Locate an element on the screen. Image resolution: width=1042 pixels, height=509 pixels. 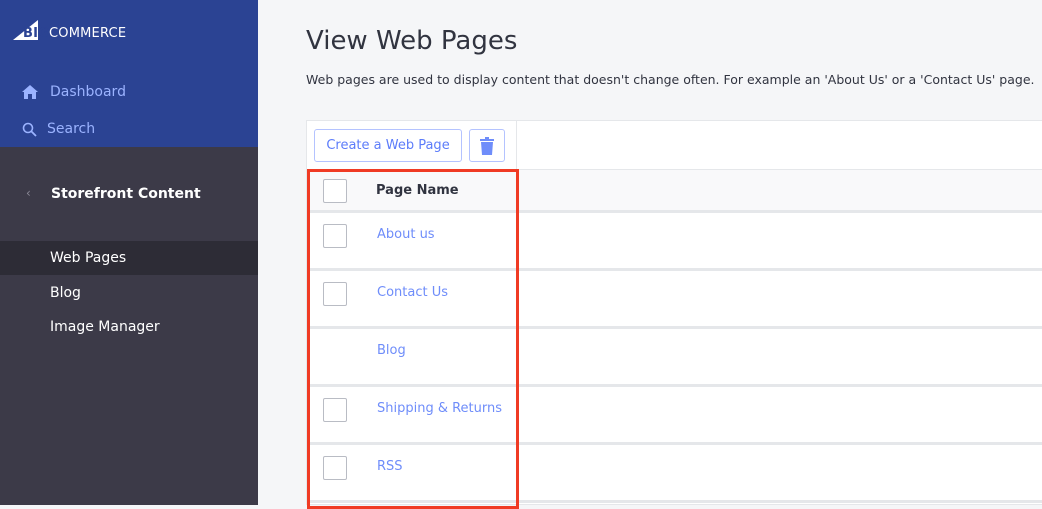
trash-icon is located at coordinates (487, 145).